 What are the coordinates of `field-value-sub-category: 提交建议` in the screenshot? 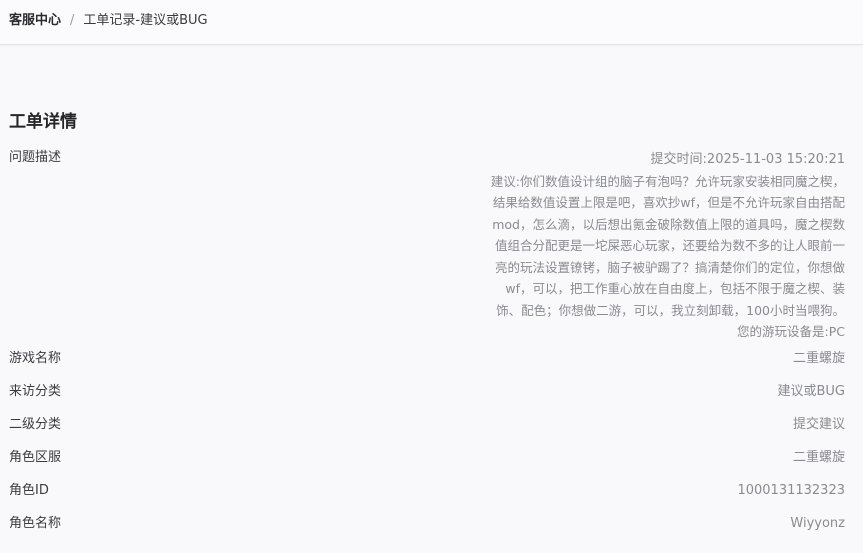 It's located at (818, 424).